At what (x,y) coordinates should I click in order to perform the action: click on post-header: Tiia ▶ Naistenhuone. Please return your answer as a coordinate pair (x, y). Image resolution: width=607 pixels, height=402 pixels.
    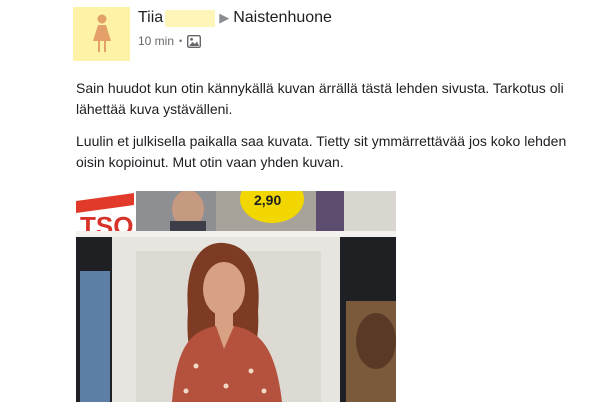
    Looking at the image, I should click on (235, 18).